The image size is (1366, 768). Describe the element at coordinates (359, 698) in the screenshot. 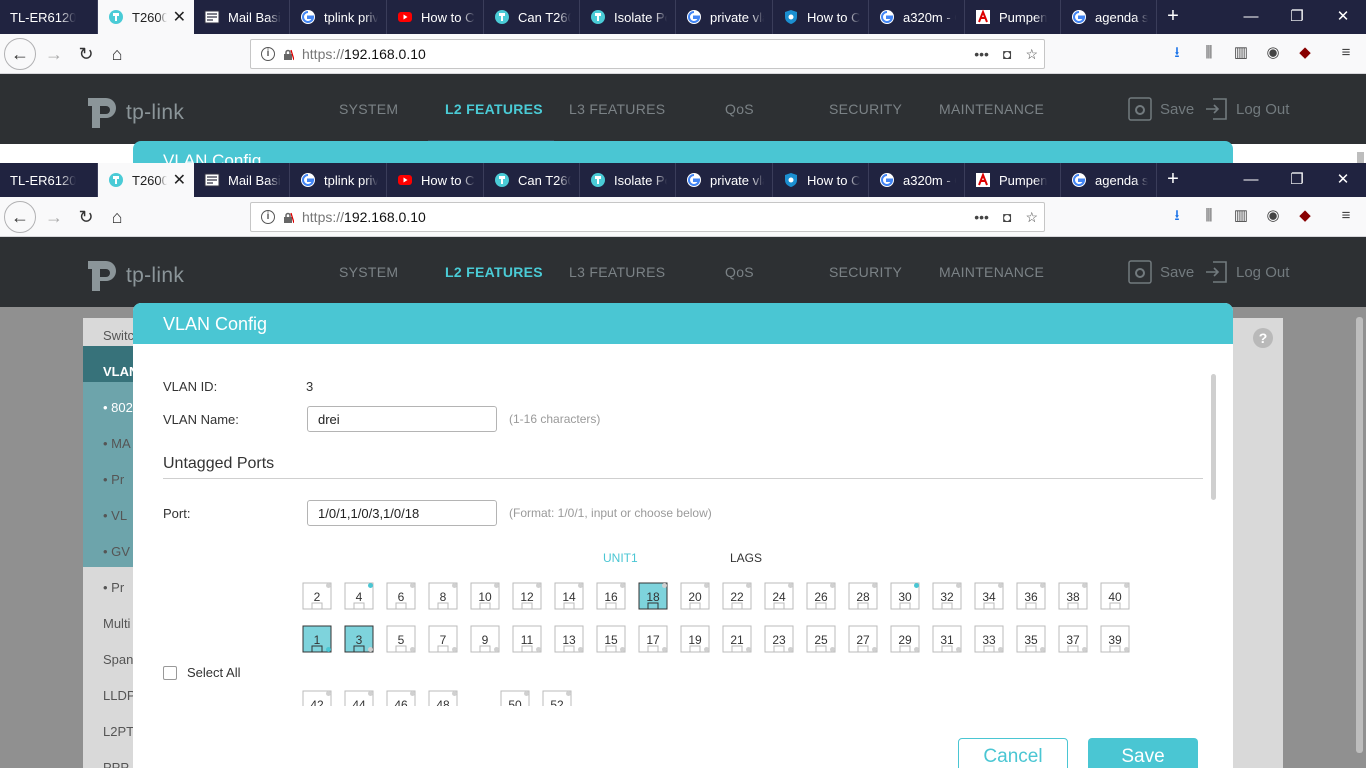

I see `port-44: 44` at that location.